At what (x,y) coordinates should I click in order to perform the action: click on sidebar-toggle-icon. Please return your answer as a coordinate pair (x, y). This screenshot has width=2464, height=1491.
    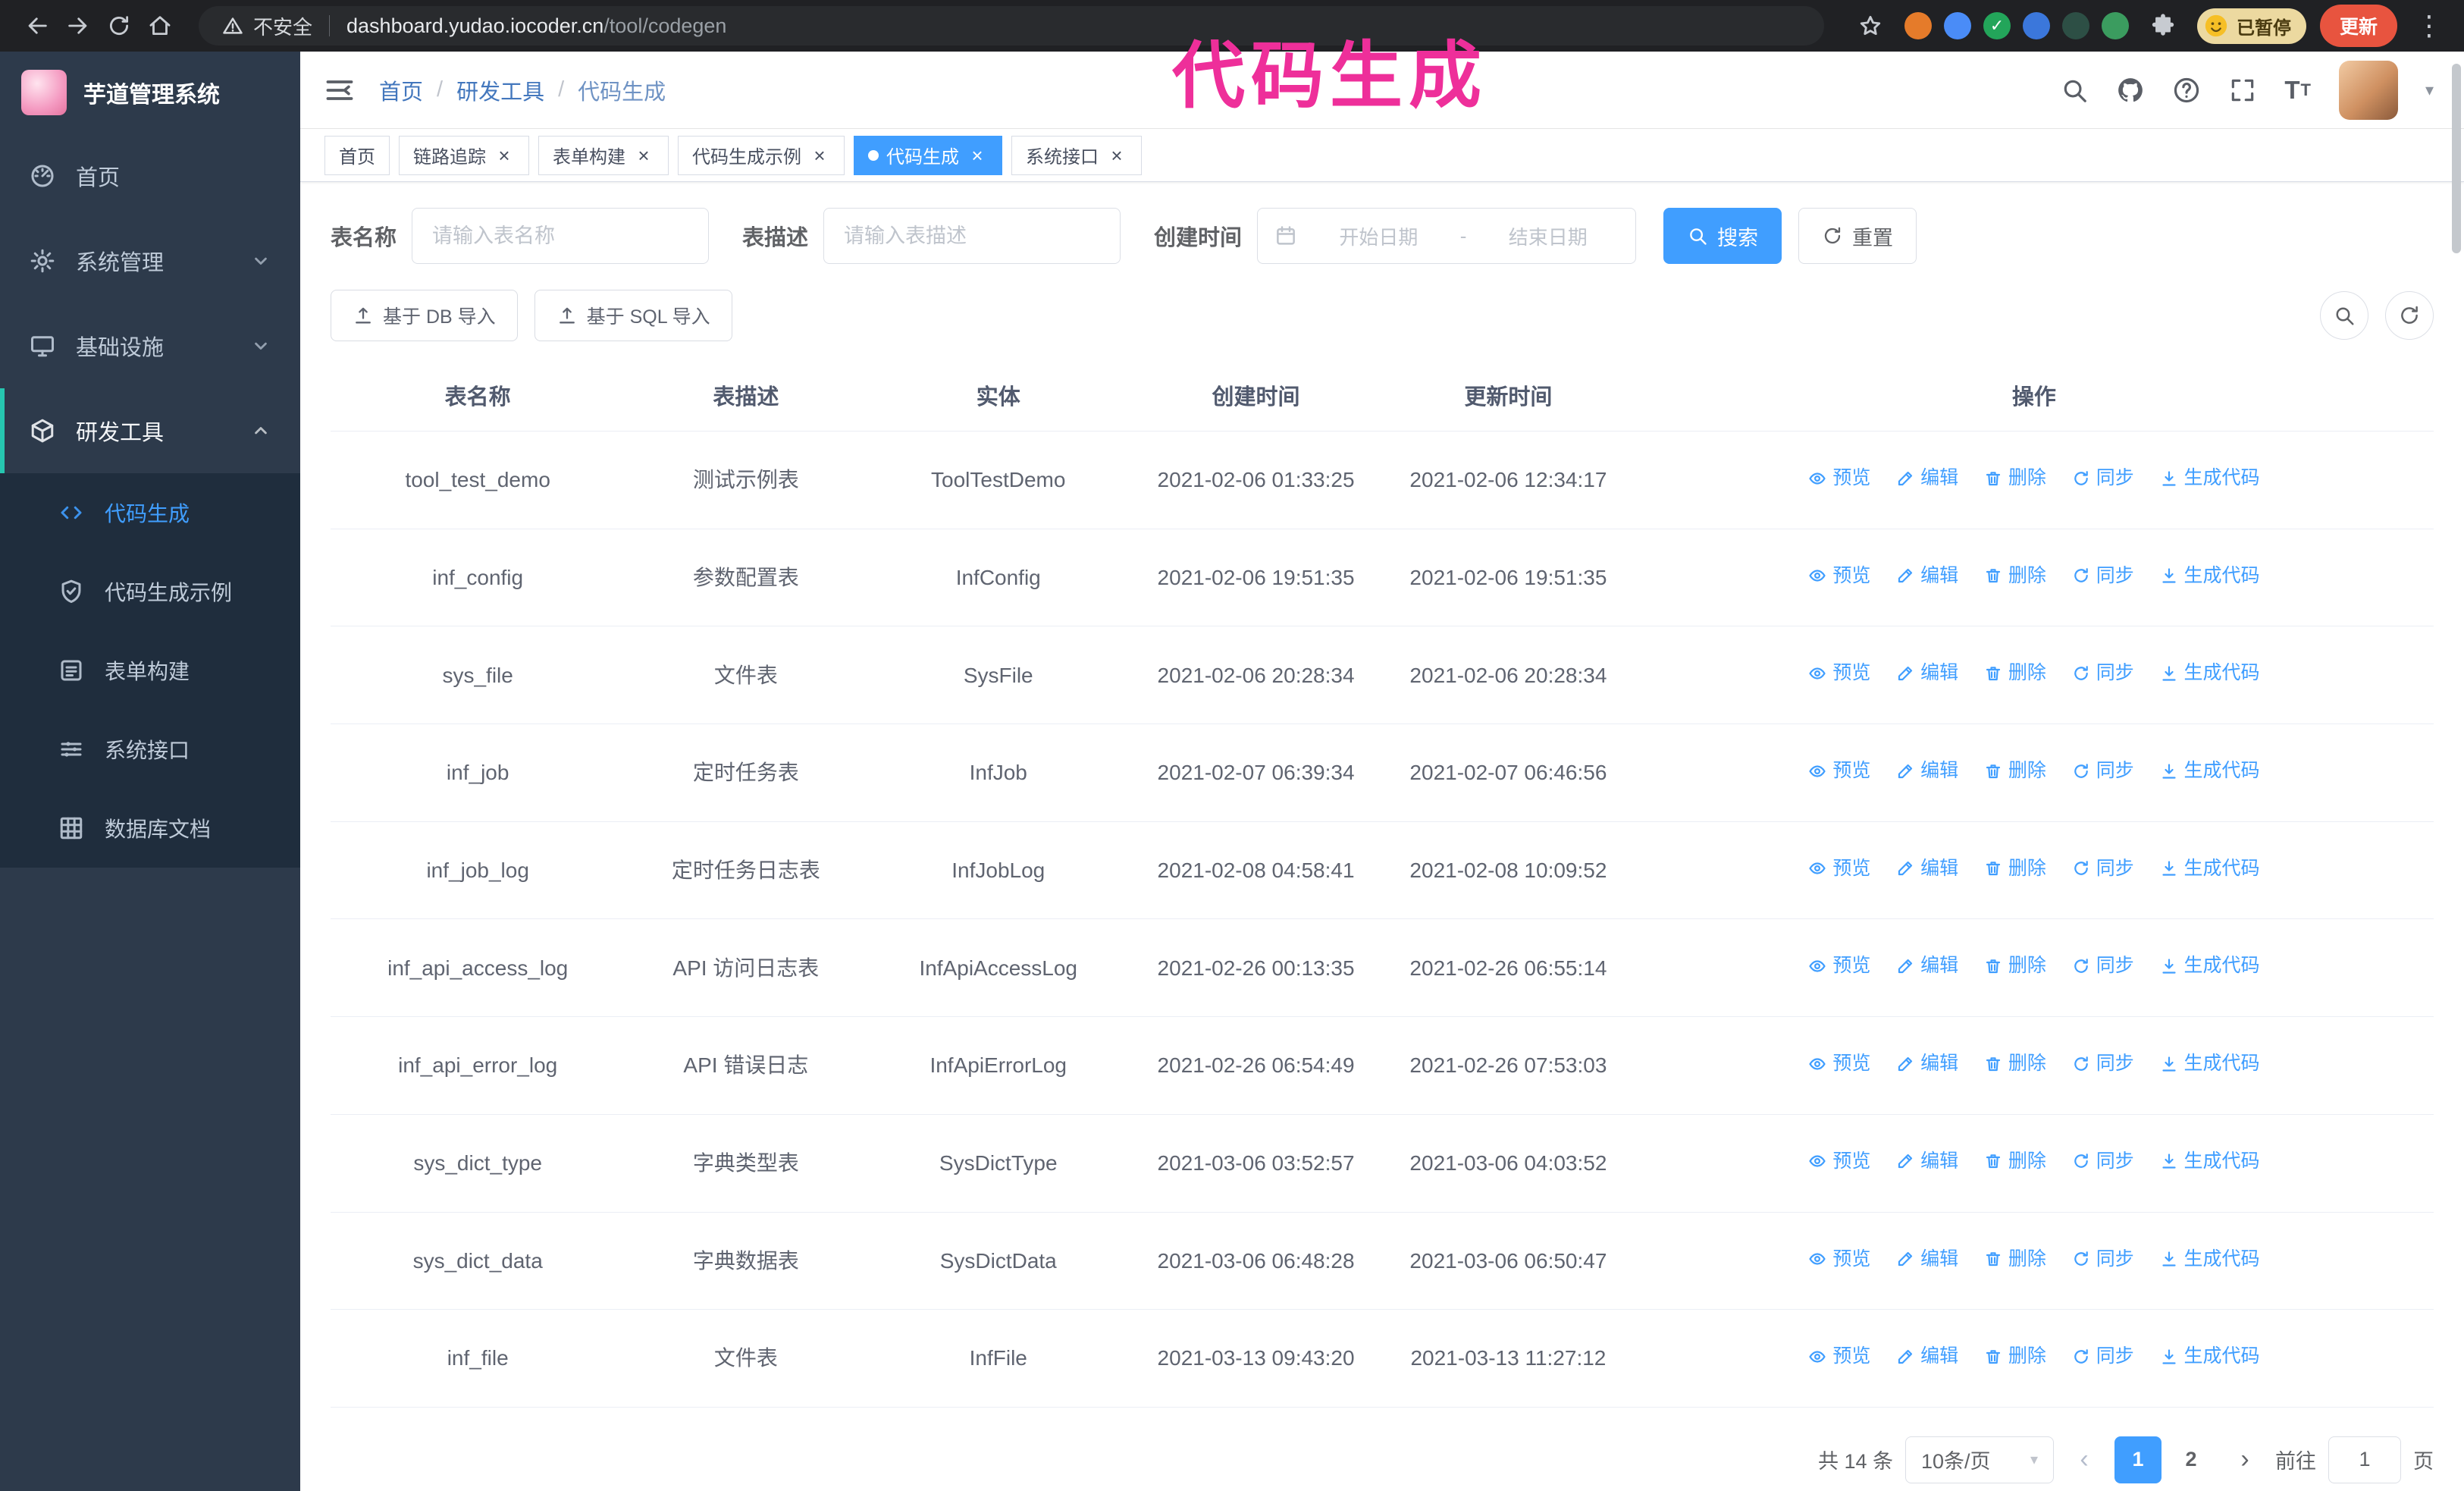
    Looking at the image, I should click on (340, 90).